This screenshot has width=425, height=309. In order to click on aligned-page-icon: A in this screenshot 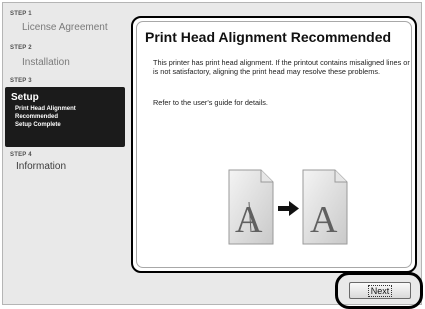, I will do `click(325, 207)`.